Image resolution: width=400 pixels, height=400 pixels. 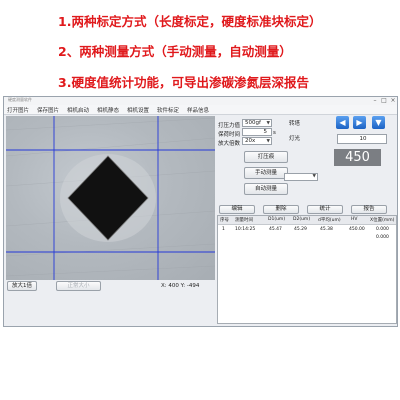 I want to click on hv-display: 450, so click(x=357, y=157).